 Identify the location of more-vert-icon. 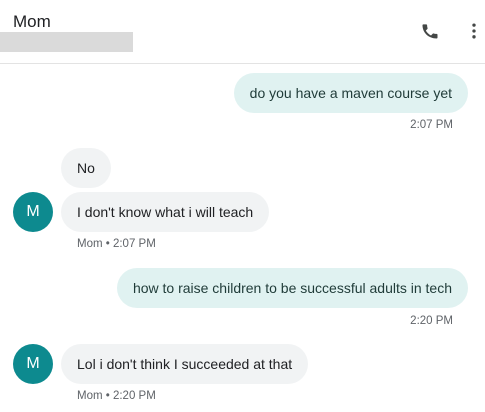
(474, 31).